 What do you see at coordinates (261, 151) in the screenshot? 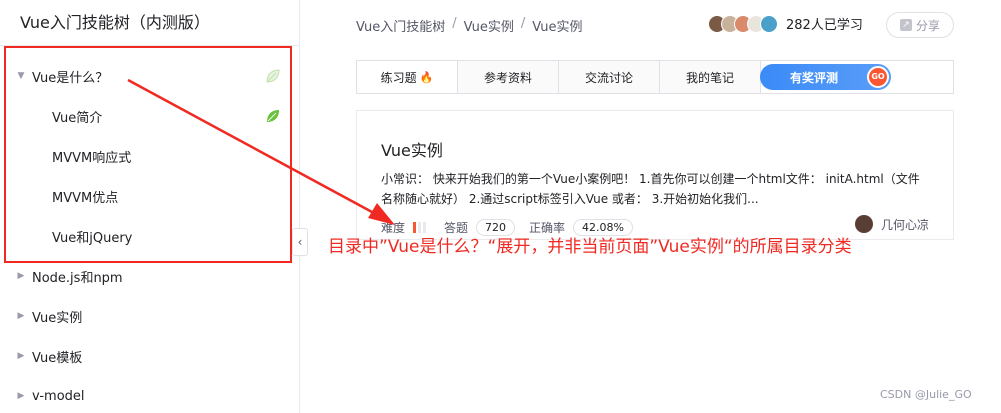
I see `annotation-arrow-icon` at bounding box center [261, 151].